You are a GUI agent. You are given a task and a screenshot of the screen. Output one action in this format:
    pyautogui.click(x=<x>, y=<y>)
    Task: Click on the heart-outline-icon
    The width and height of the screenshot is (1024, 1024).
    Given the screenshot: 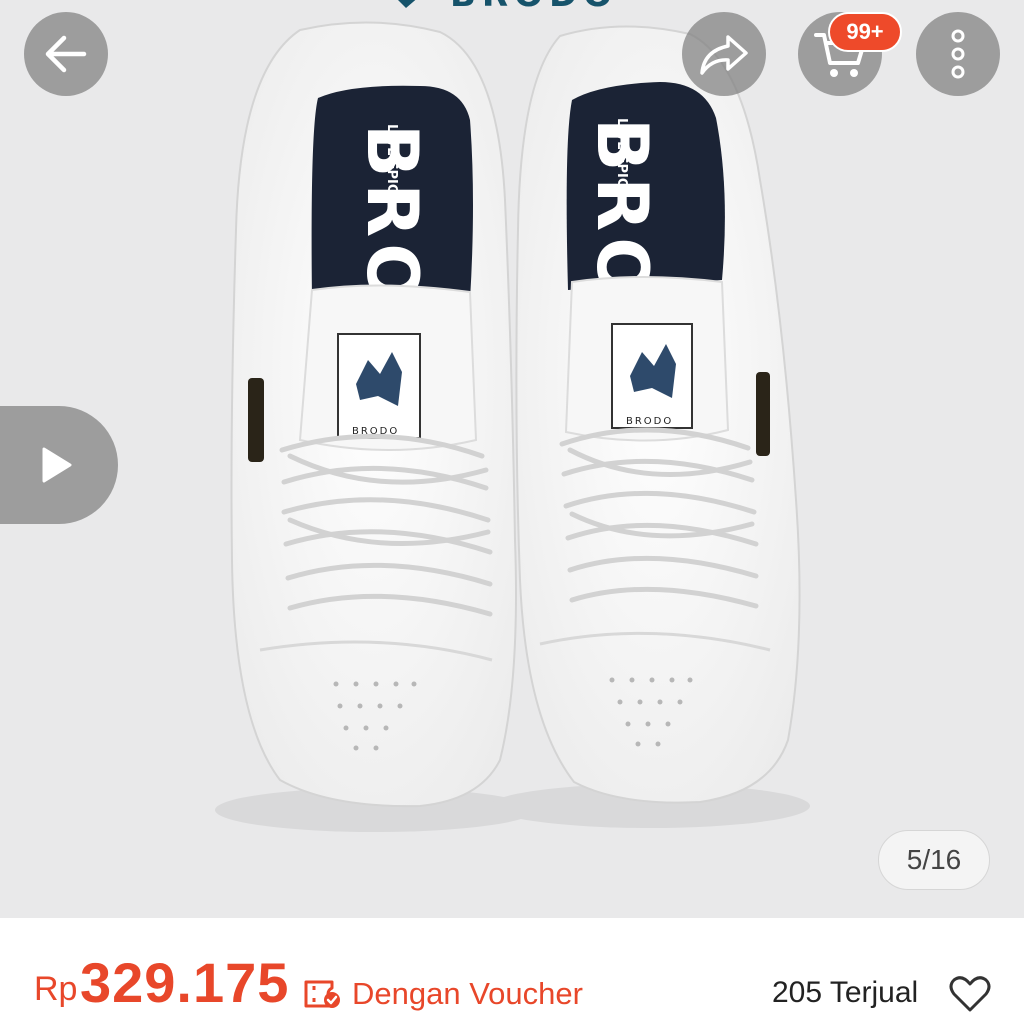 What is the action you would take?
    pyautogui.click(x=970, y=994)
    